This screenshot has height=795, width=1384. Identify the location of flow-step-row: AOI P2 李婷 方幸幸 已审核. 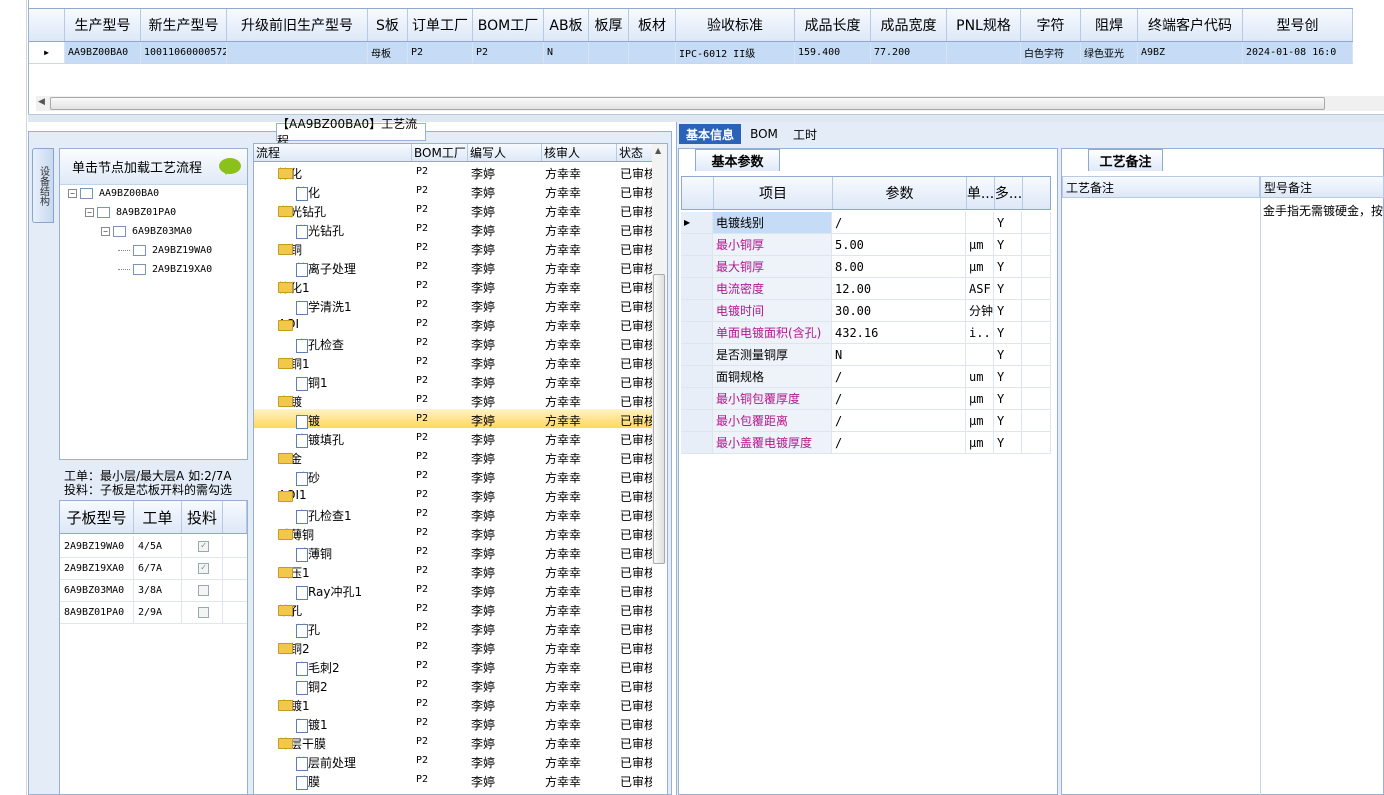
(454, 323).